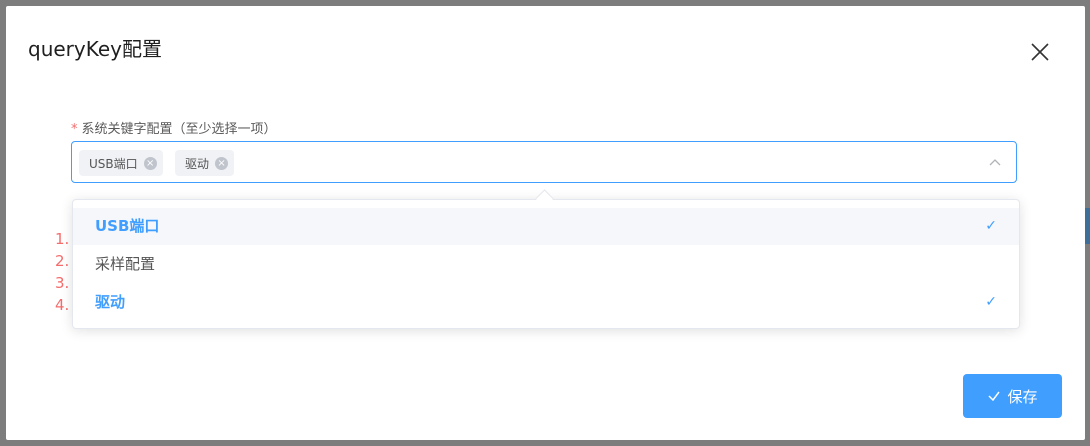 This screenshot has width=1090, height=446. Describe the element at coordinates (95, 49) in the screenshot. I see `dialog-title: queryKey配置` at that location.